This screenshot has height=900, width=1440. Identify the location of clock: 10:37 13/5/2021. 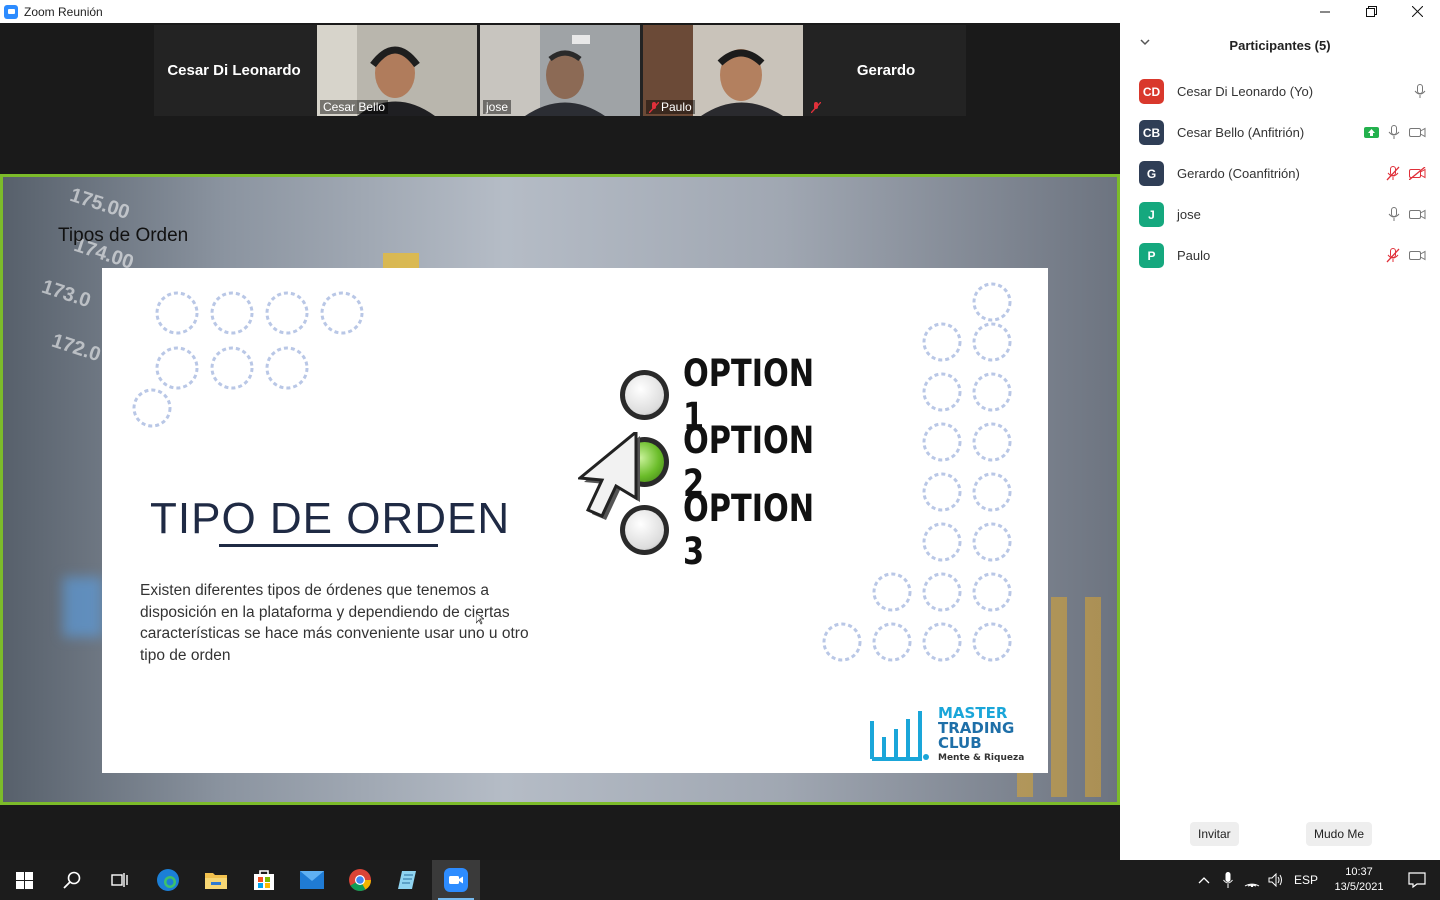
(1359, 880).